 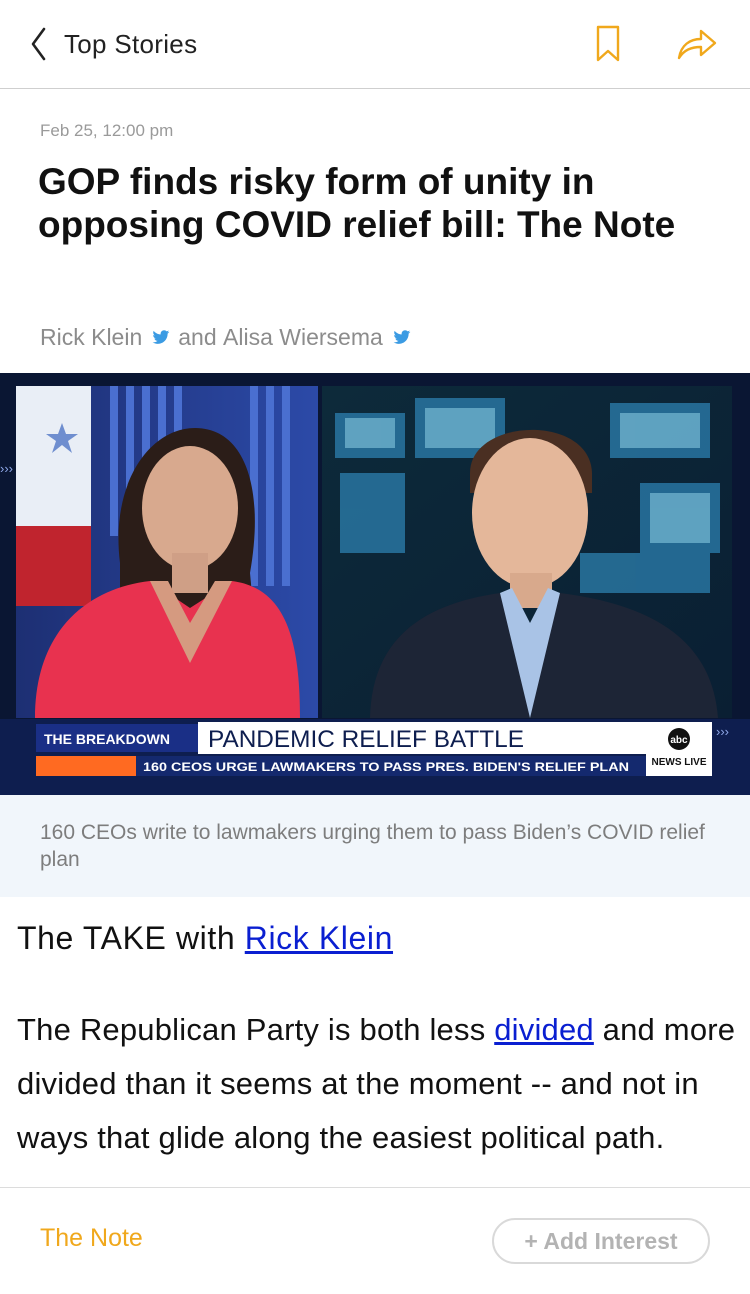 What do you see at coordinates (107, 130) in the screenshot?
I see `article-date: Feb 25, 12:00 pm` at bounding box center [107, 130].